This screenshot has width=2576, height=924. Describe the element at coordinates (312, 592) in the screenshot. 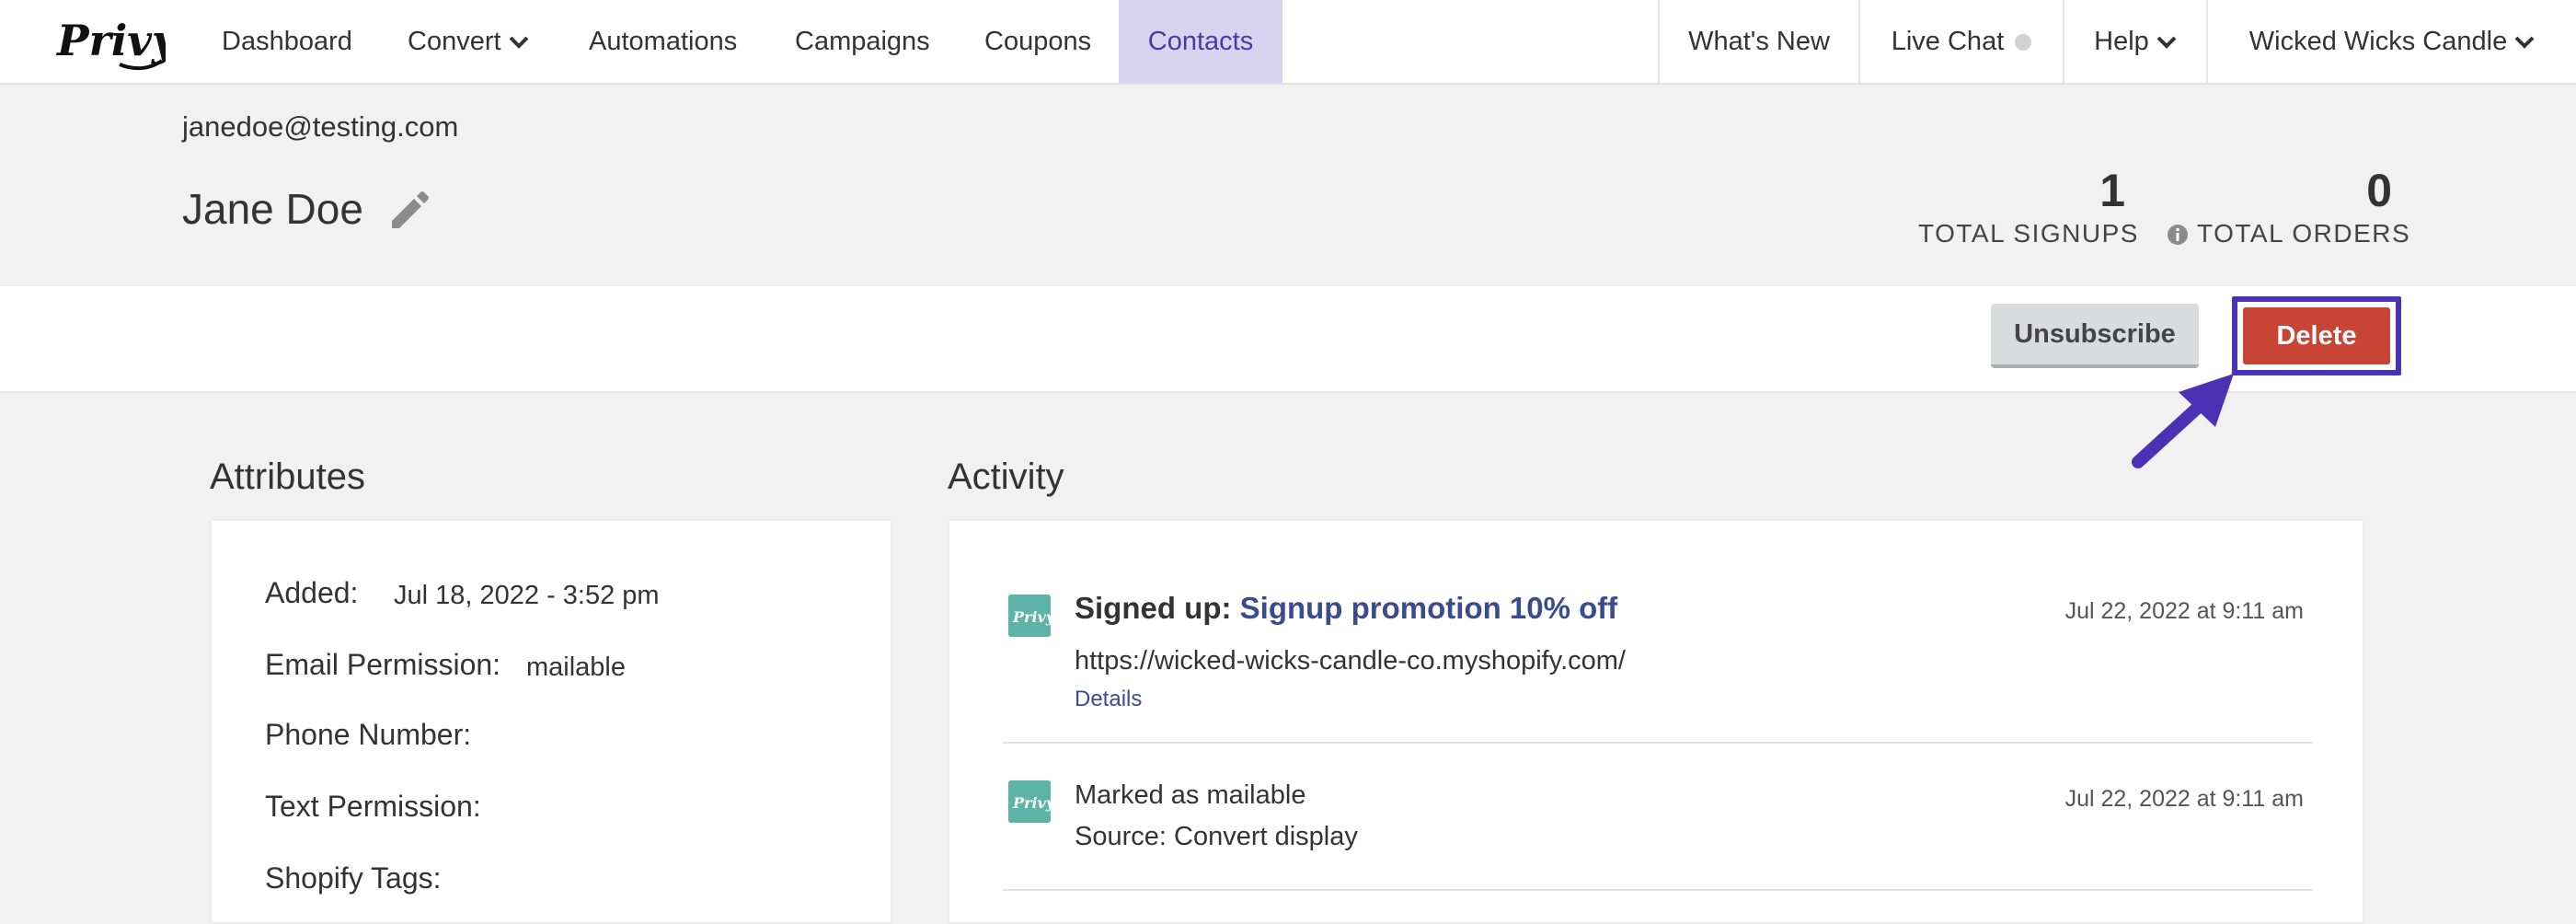

I see `attr-added-label: Added:` at that location.